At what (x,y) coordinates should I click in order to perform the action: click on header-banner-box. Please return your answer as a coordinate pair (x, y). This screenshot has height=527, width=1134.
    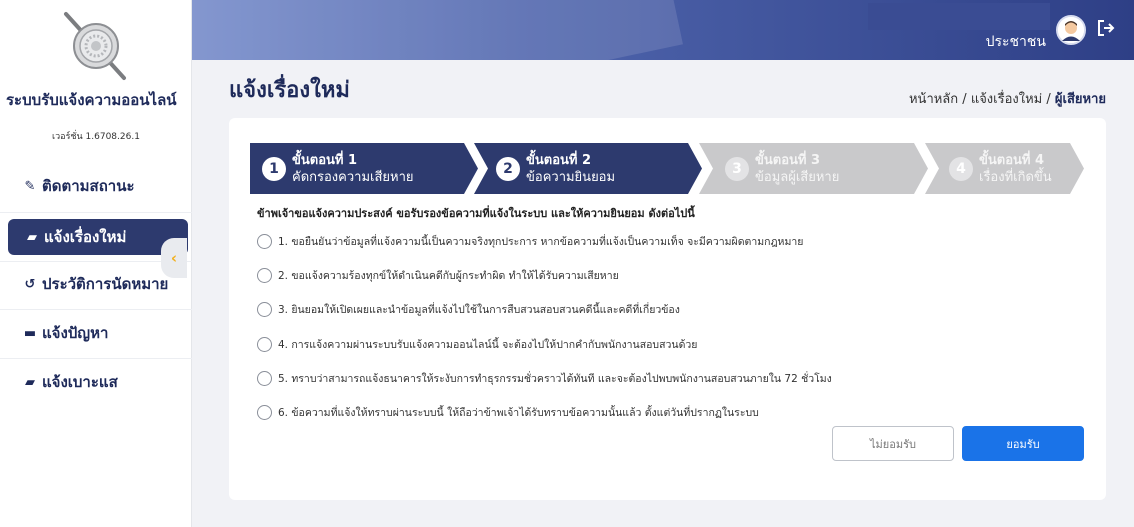
    Looking at the image, I should click on (959, 16).